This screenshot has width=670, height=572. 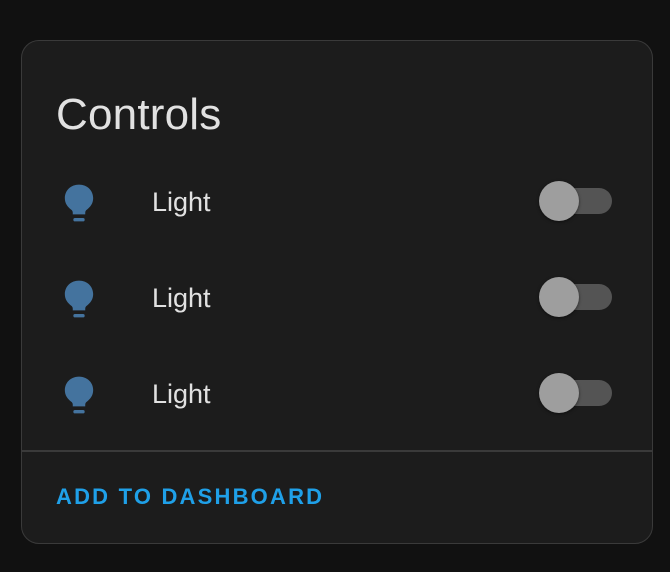 What do you see at coordinates (337, 201) in the screenshot?
I see `entity-row-light-1: Light` at bounding box center [337, 201].